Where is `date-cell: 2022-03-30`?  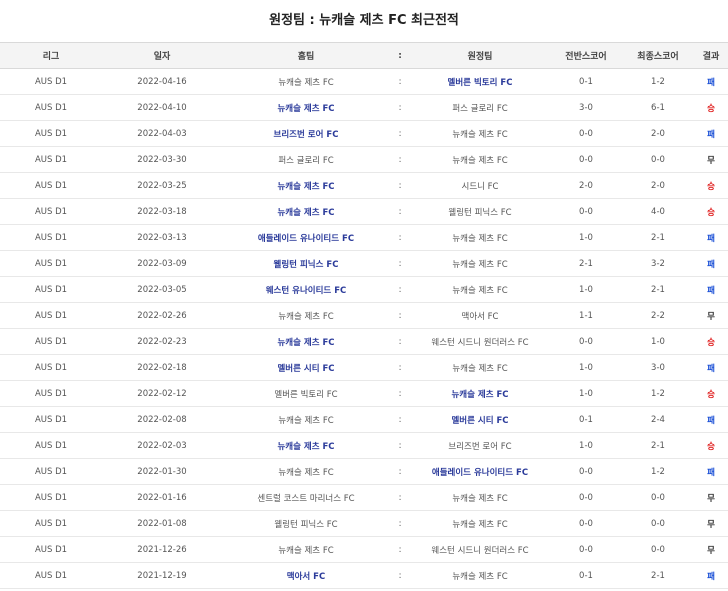 date-cell: 2022-03-30 is located at coordinates (162, 159).